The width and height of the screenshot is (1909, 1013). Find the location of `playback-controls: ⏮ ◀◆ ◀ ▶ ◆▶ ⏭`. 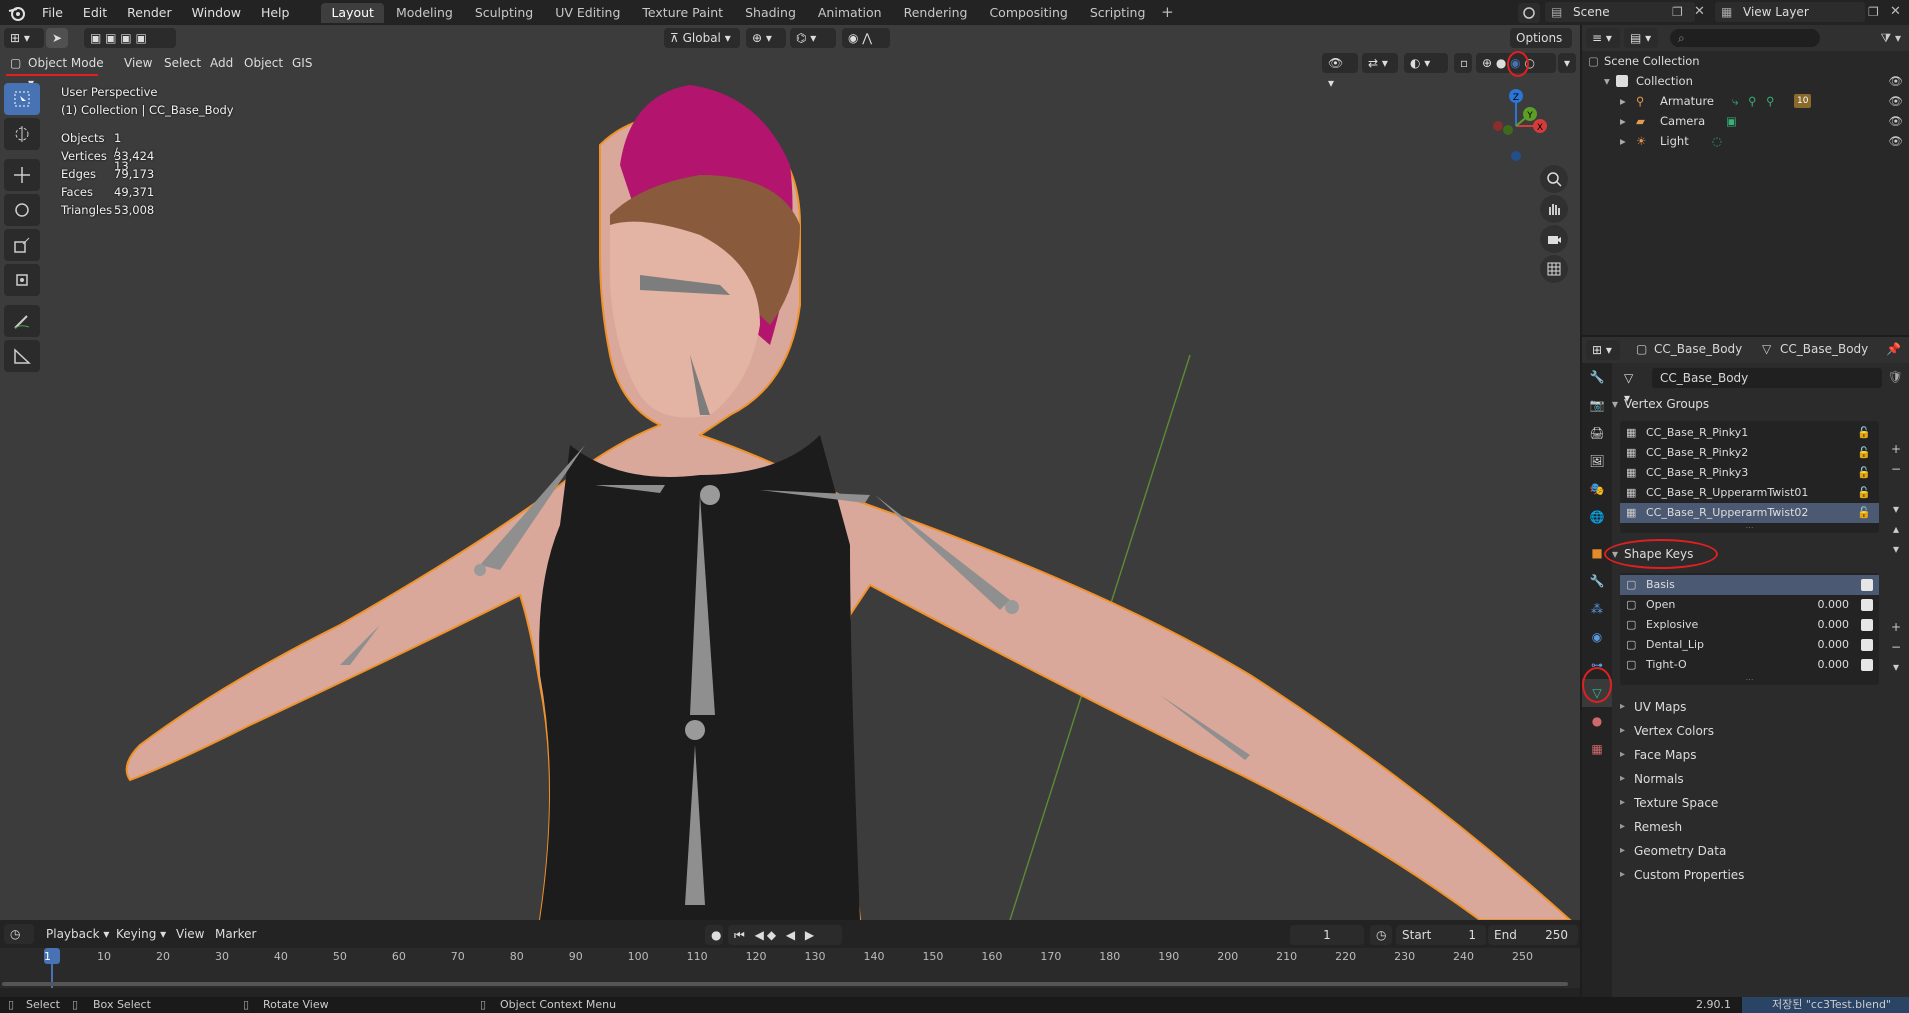

playback-controls: ⏮ ◀◆ ◀ ▶ ◆▶ ⏭ is located at coordinates (785, 943).